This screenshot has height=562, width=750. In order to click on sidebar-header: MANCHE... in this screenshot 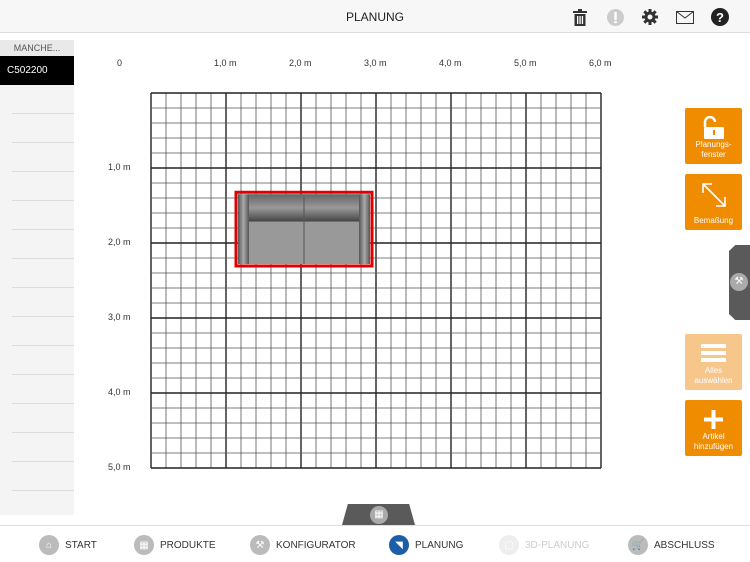, I will do `click(37, 48)`.